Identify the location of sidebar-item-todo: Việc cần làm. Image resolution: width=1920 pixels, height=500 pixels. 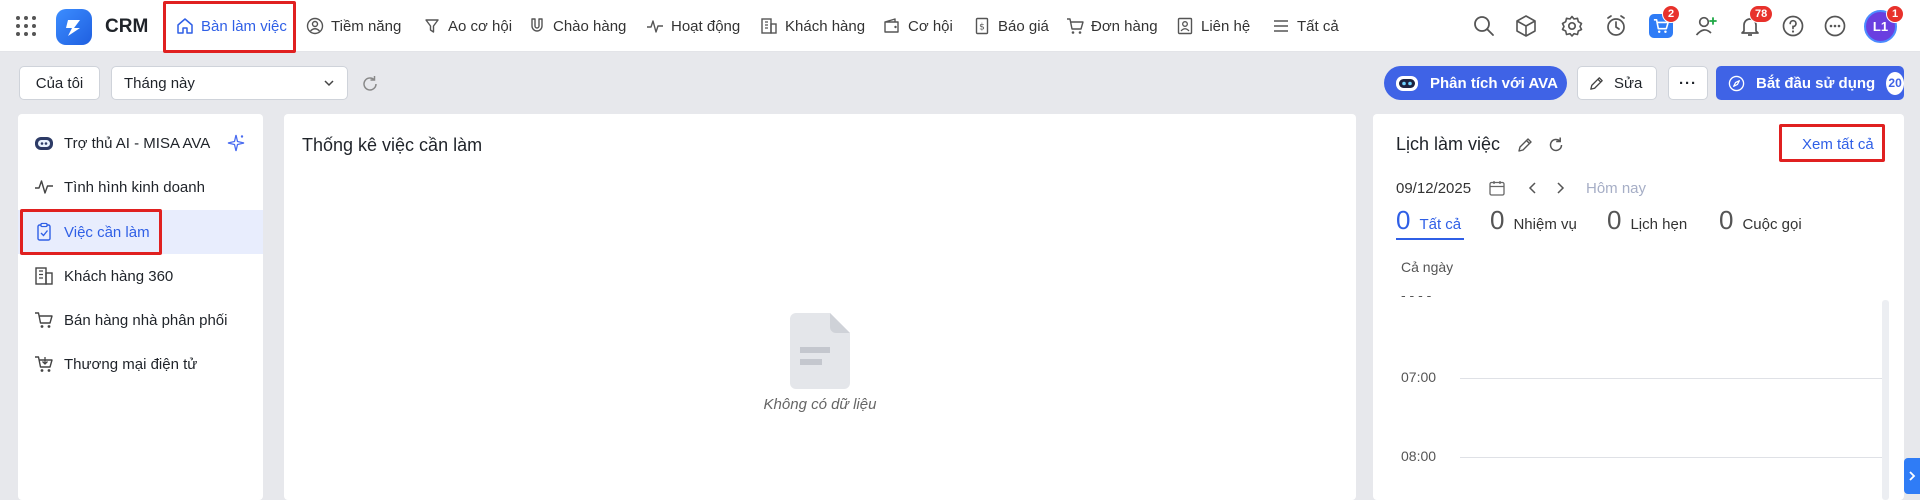
(140, 232).